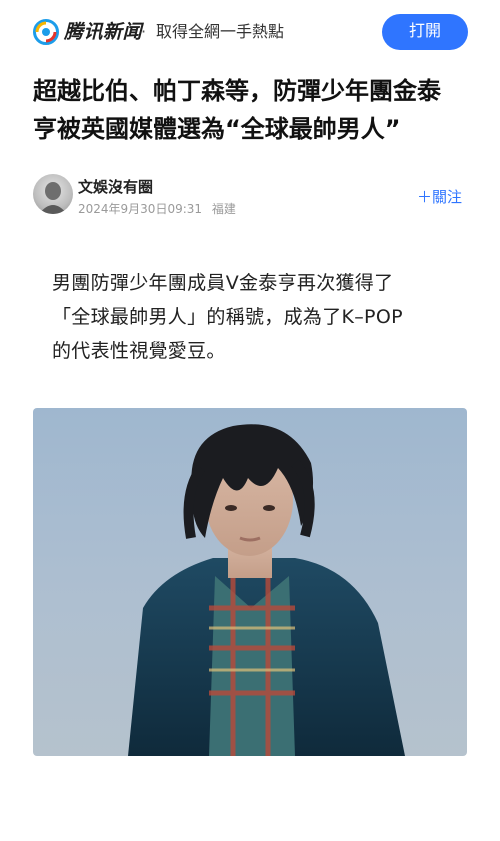 This screenshot has width=500, height=841. Describe the element at coordinates (53, 198) in the screenshot. I see `avatar-portrait-icon` at that location.